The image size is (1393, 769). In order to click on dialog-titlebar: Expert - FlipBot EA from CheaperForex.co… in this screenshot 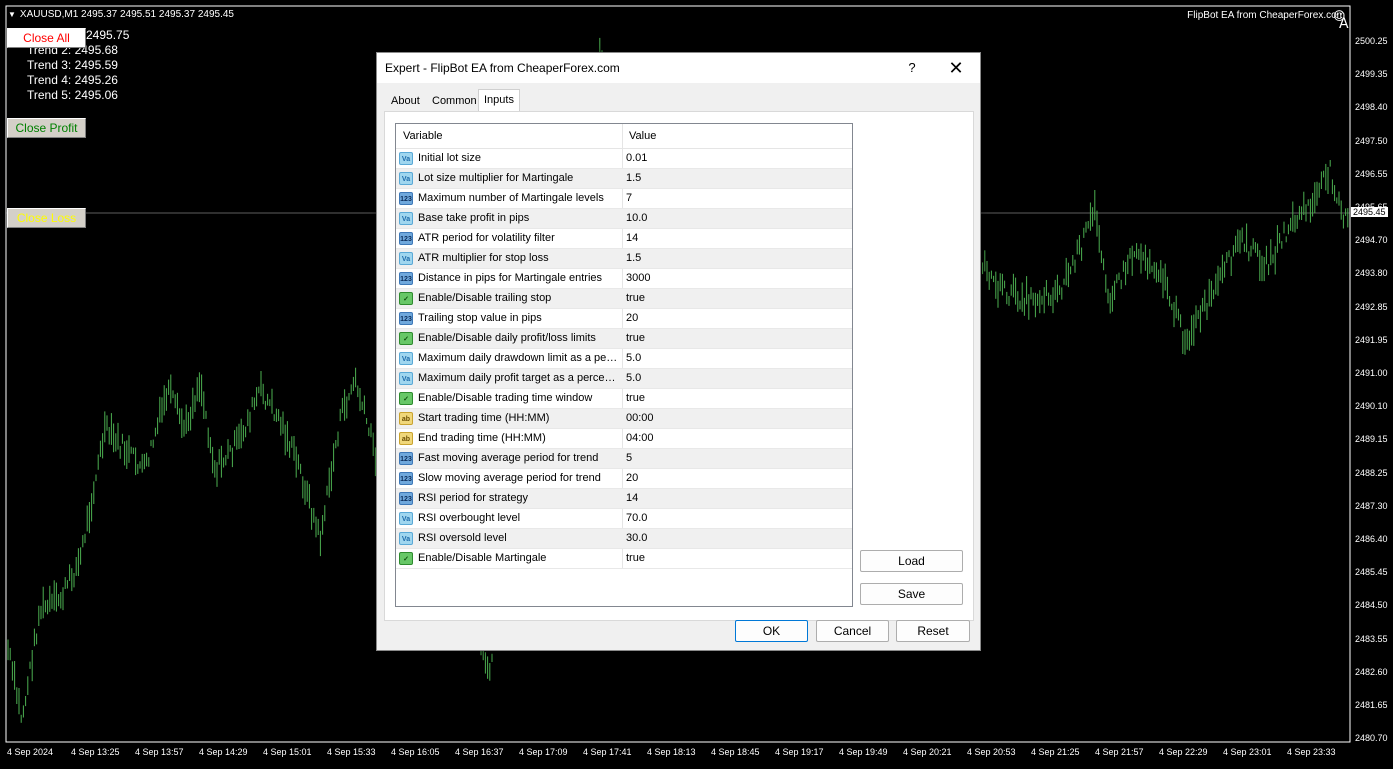, I will do `click(678, 68)`.